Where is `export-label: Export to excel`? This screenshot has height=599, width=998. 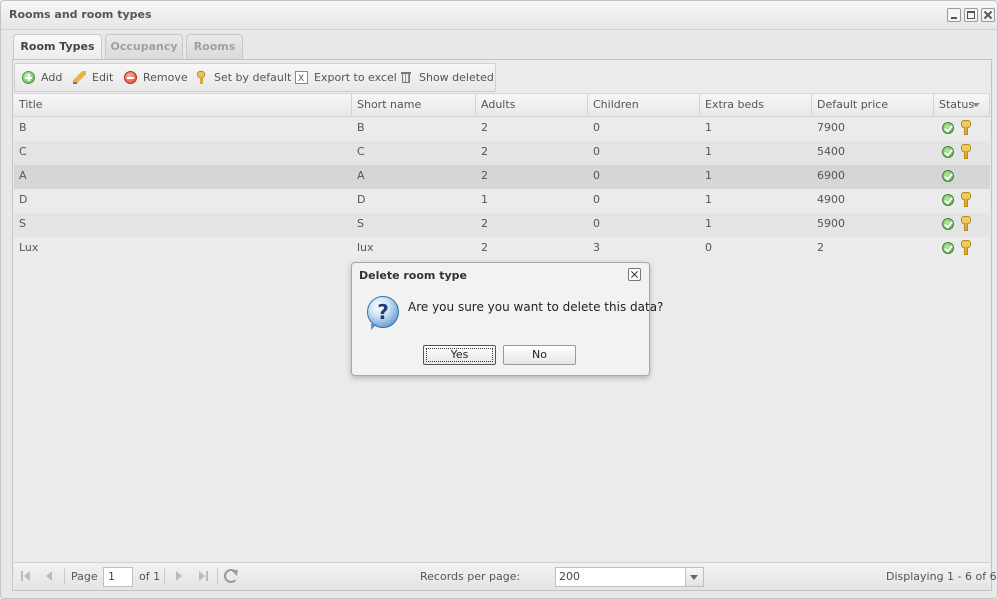 export-label: Export to excel is located at coordinates (355, 77).